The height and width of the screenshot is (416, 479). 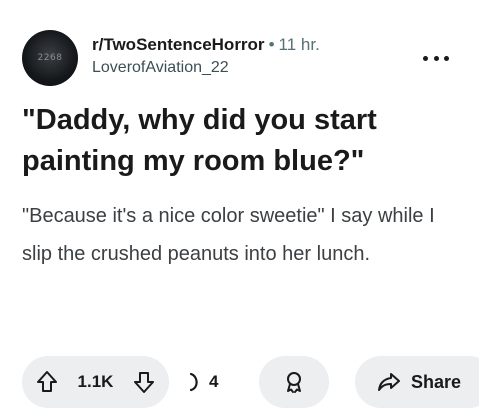 I want to click on award-icon, so click(x=294, y=382).